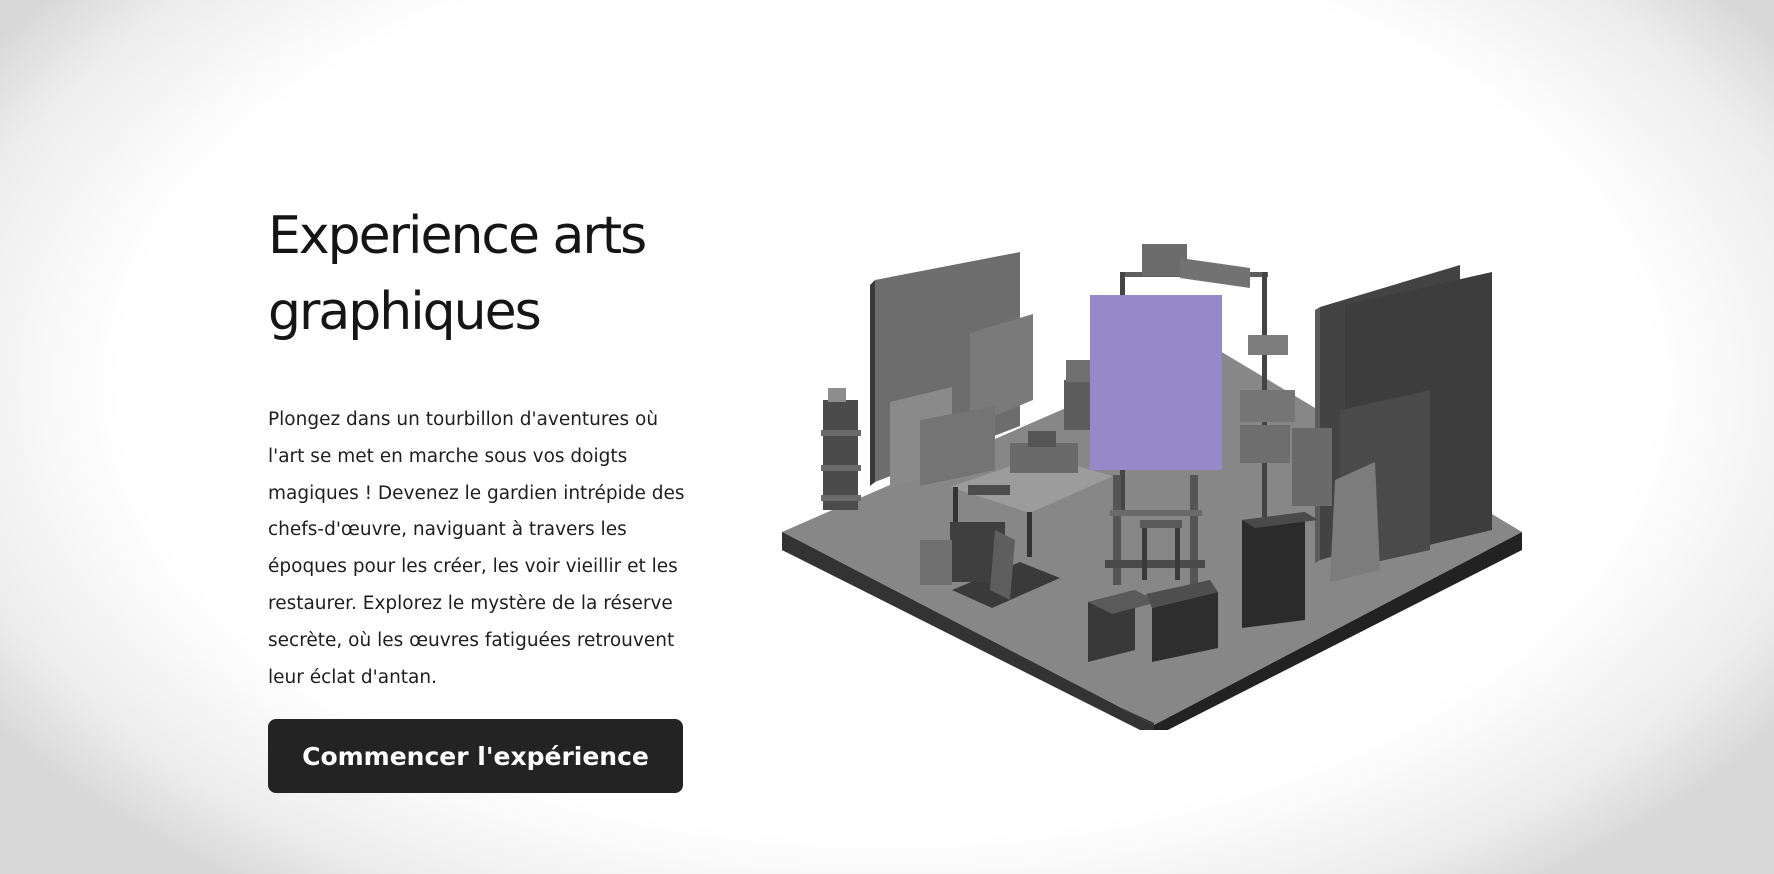  Describe the element at coordinates (989, 490) in the screenshot. I see `table-box-flat` at that location.